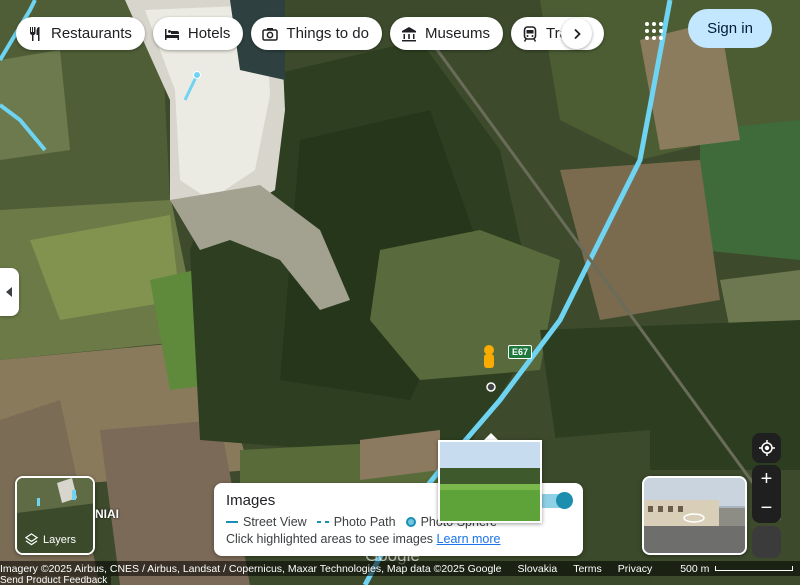 The width and height of the screenshot is (800, 585). I want to click on my-location-icon, so click(766, 448).